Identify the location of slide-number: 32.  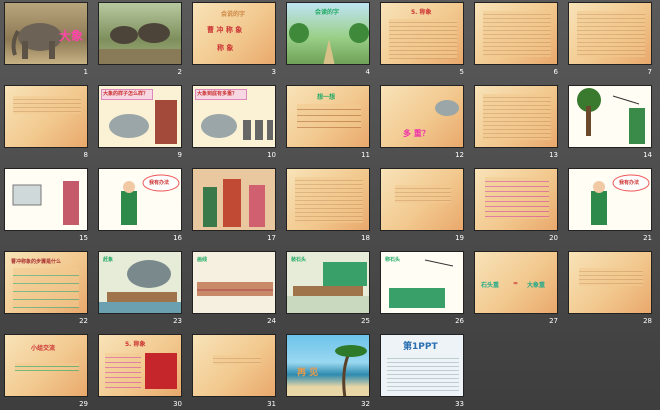
(365, 404).